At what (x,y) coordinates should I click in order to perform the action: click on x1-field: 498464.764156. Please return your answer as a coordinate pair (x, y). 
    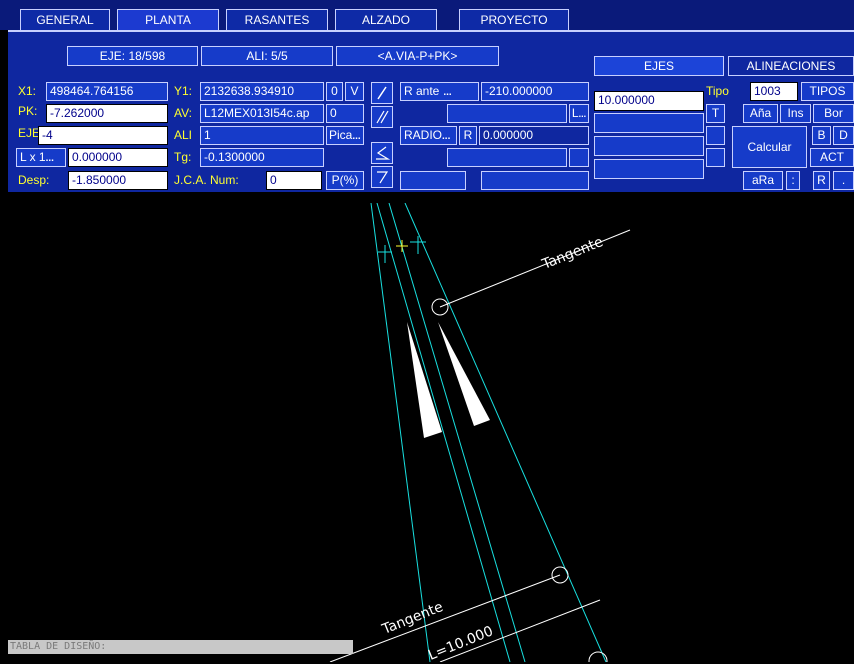
    Looking at the image, I should click on (107, 91).